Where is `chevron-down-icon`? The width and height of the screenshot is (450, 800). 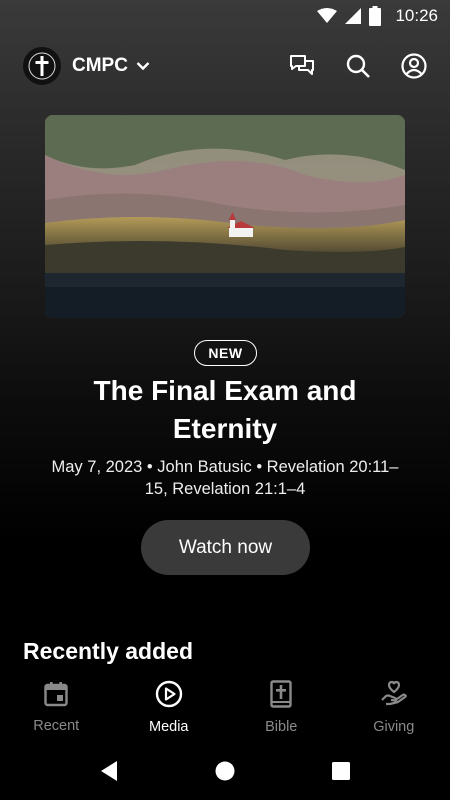
chevron-down-icon is located at coordinates (143, 66).